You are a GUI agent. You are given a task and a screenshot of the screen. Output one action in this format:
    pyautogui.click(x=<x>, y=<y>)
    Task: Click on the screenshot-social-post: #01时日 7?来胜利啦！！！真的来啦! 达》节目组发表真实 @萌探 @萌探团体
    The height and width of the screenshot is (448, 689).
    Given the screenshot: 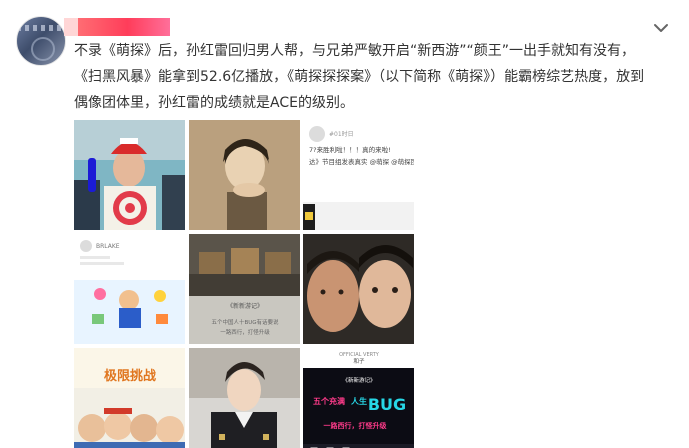 What is the action you would take?
    pyautogui.click(x=358, y=175)
    